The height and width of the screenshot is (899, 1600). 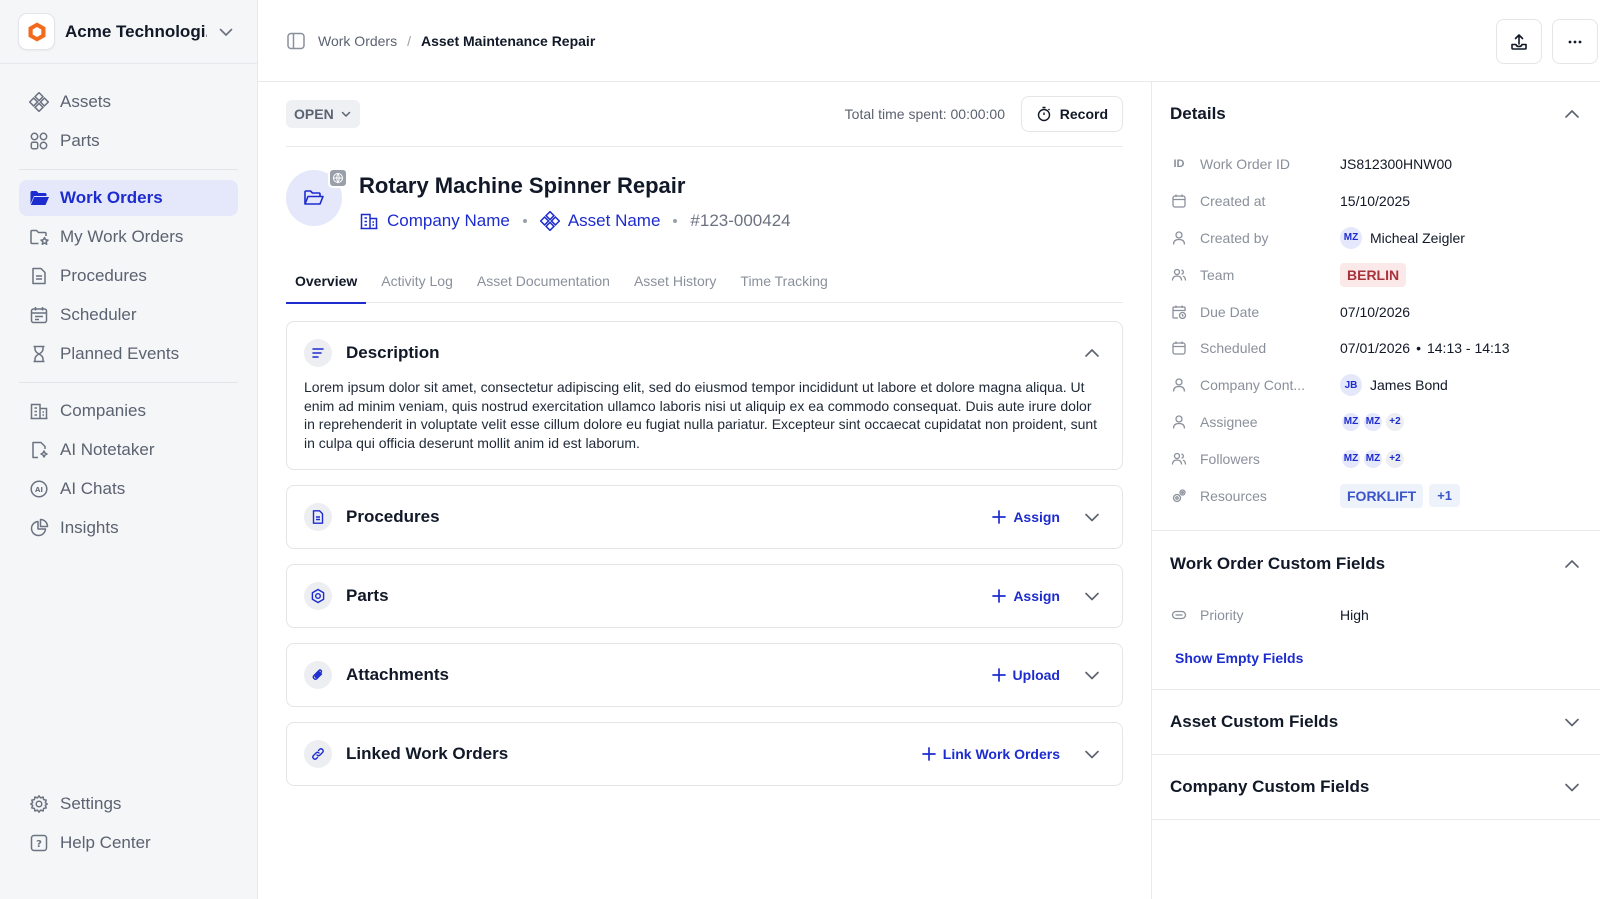 I want to click on export-button, so click(x=1519, y=41).